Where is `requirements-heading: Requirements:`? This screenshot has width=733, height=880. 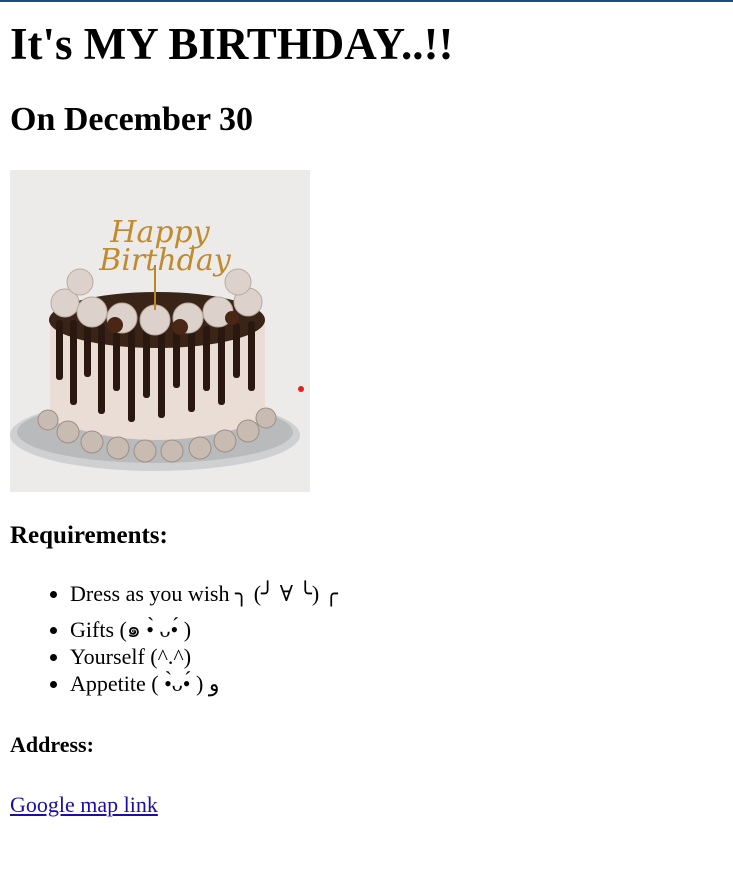
requirements-heading: Requirements: is located at coordinates (89, 535).